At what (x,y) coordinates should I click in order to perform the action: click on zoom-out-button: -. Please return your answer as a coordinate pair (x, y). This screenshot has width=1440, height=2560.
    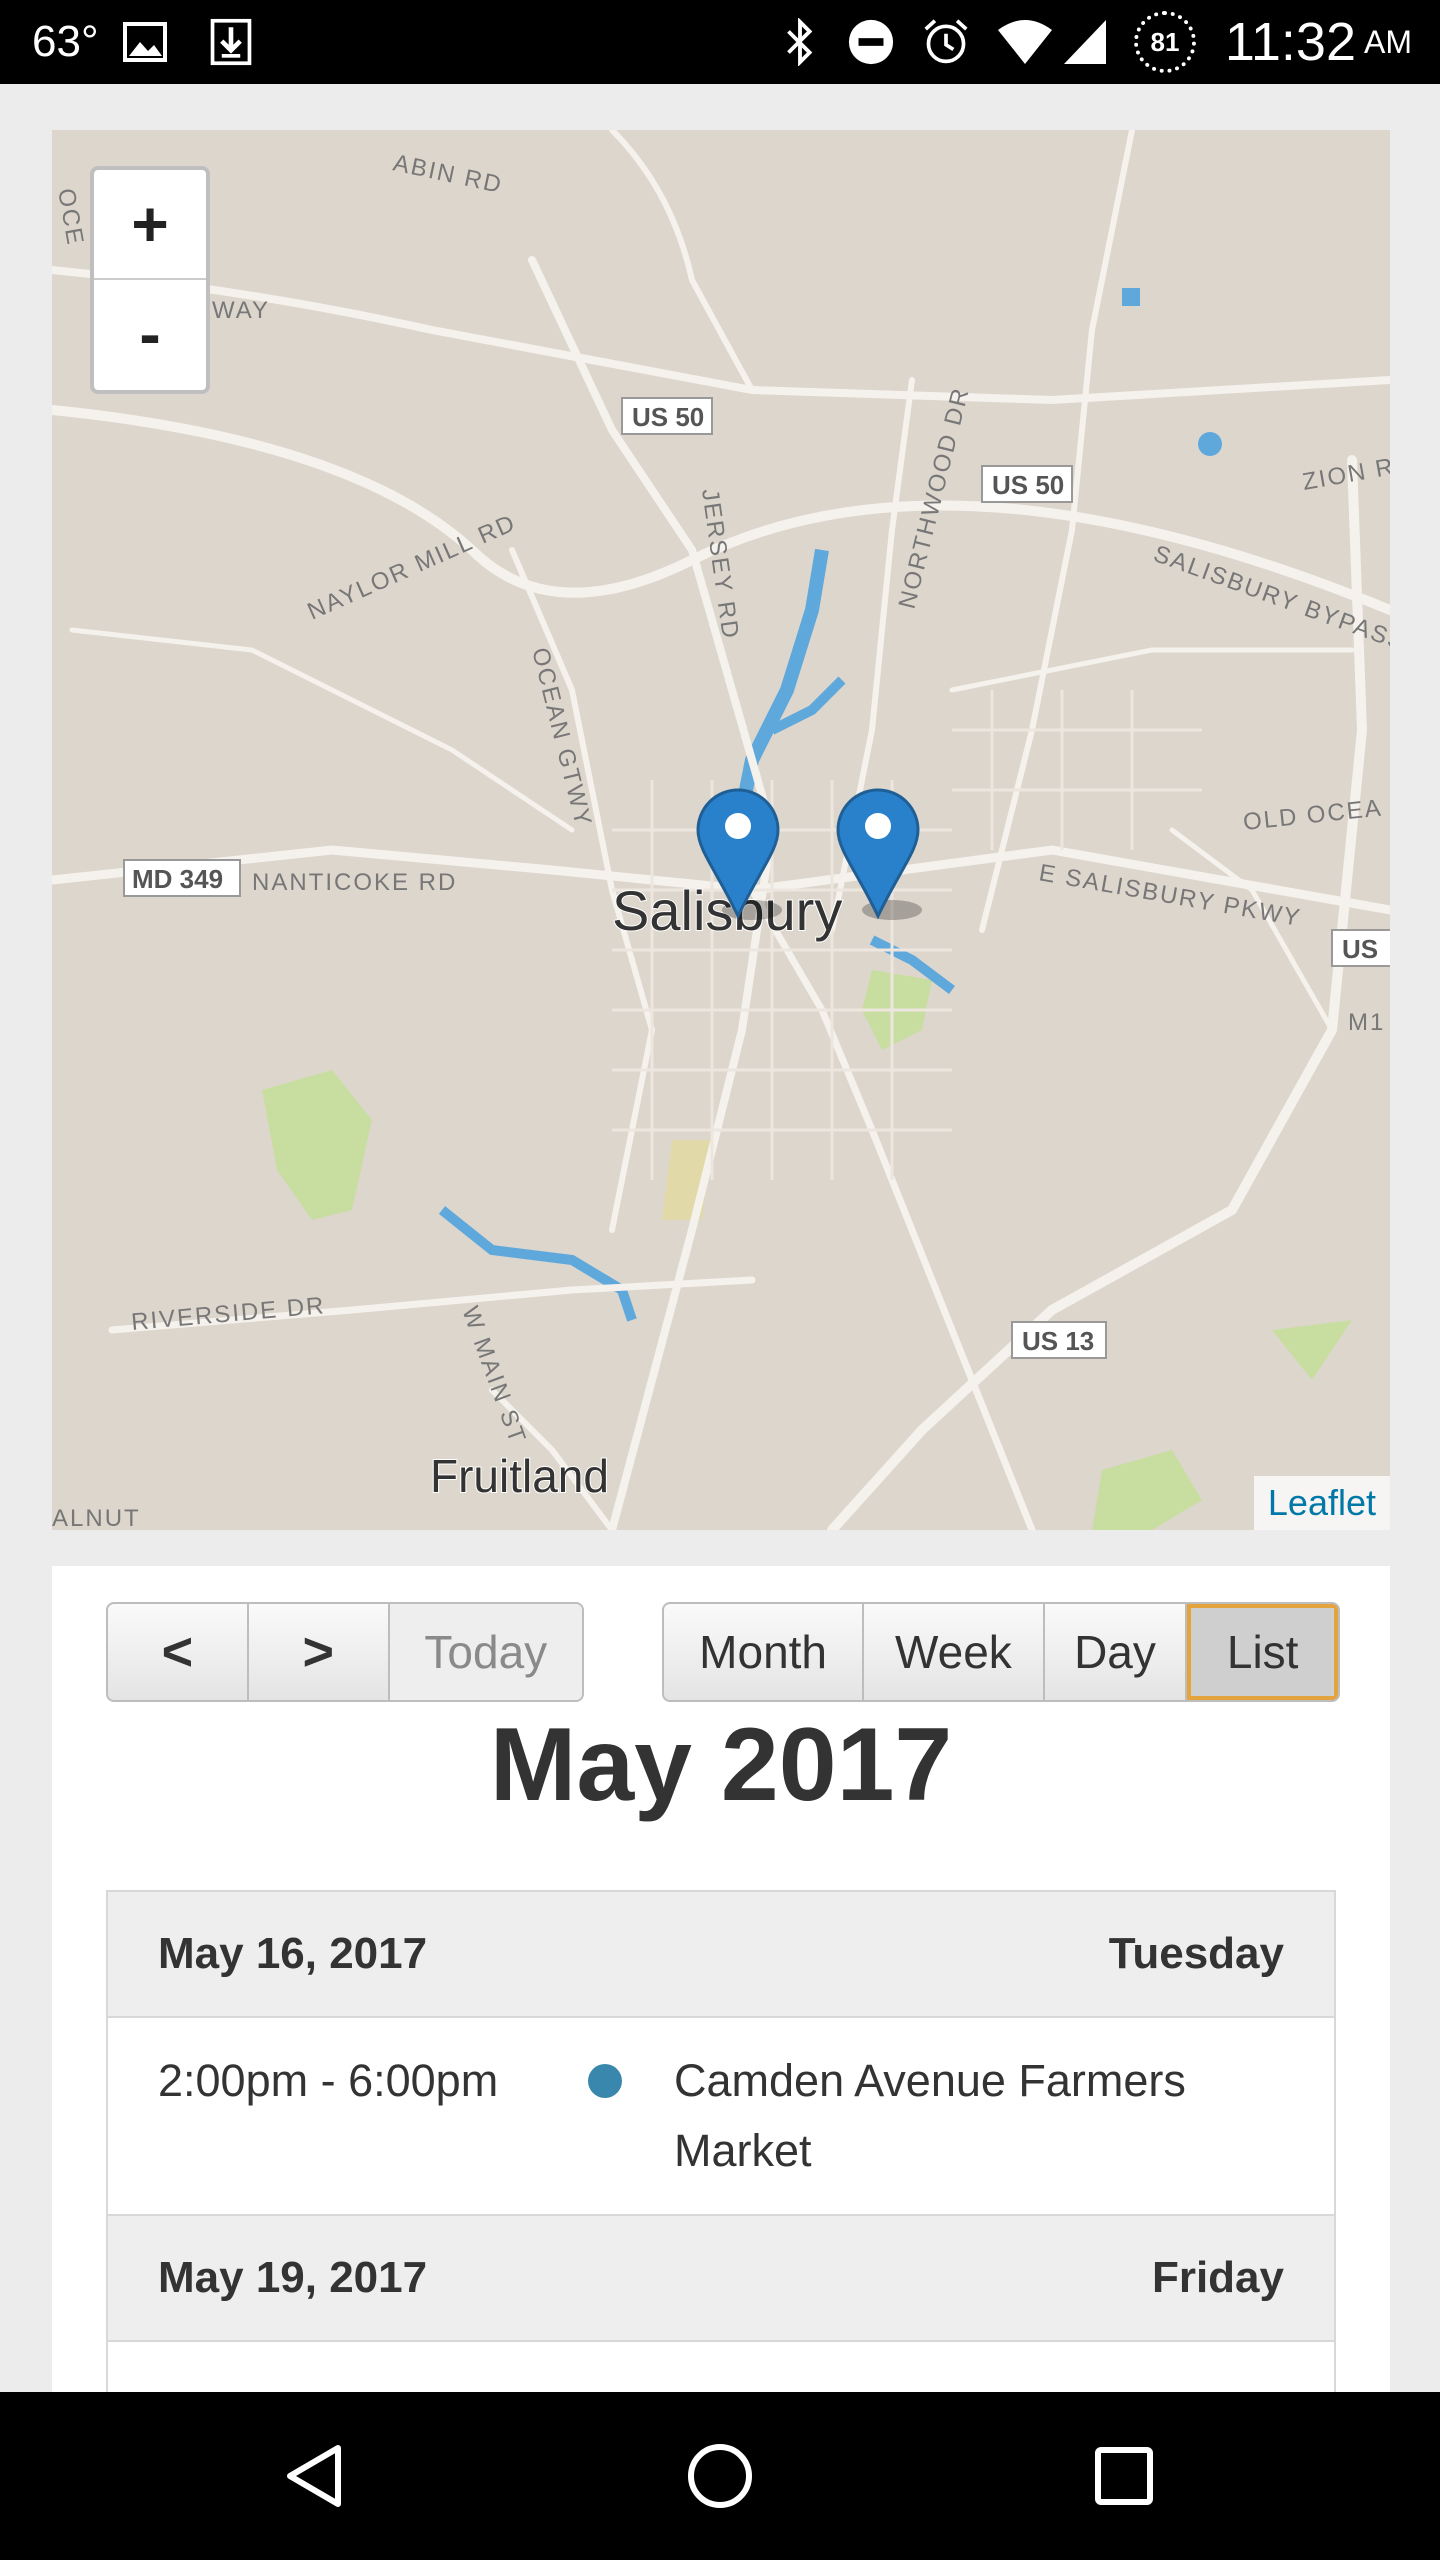
    Looking at the image, I should click on (150, 334).